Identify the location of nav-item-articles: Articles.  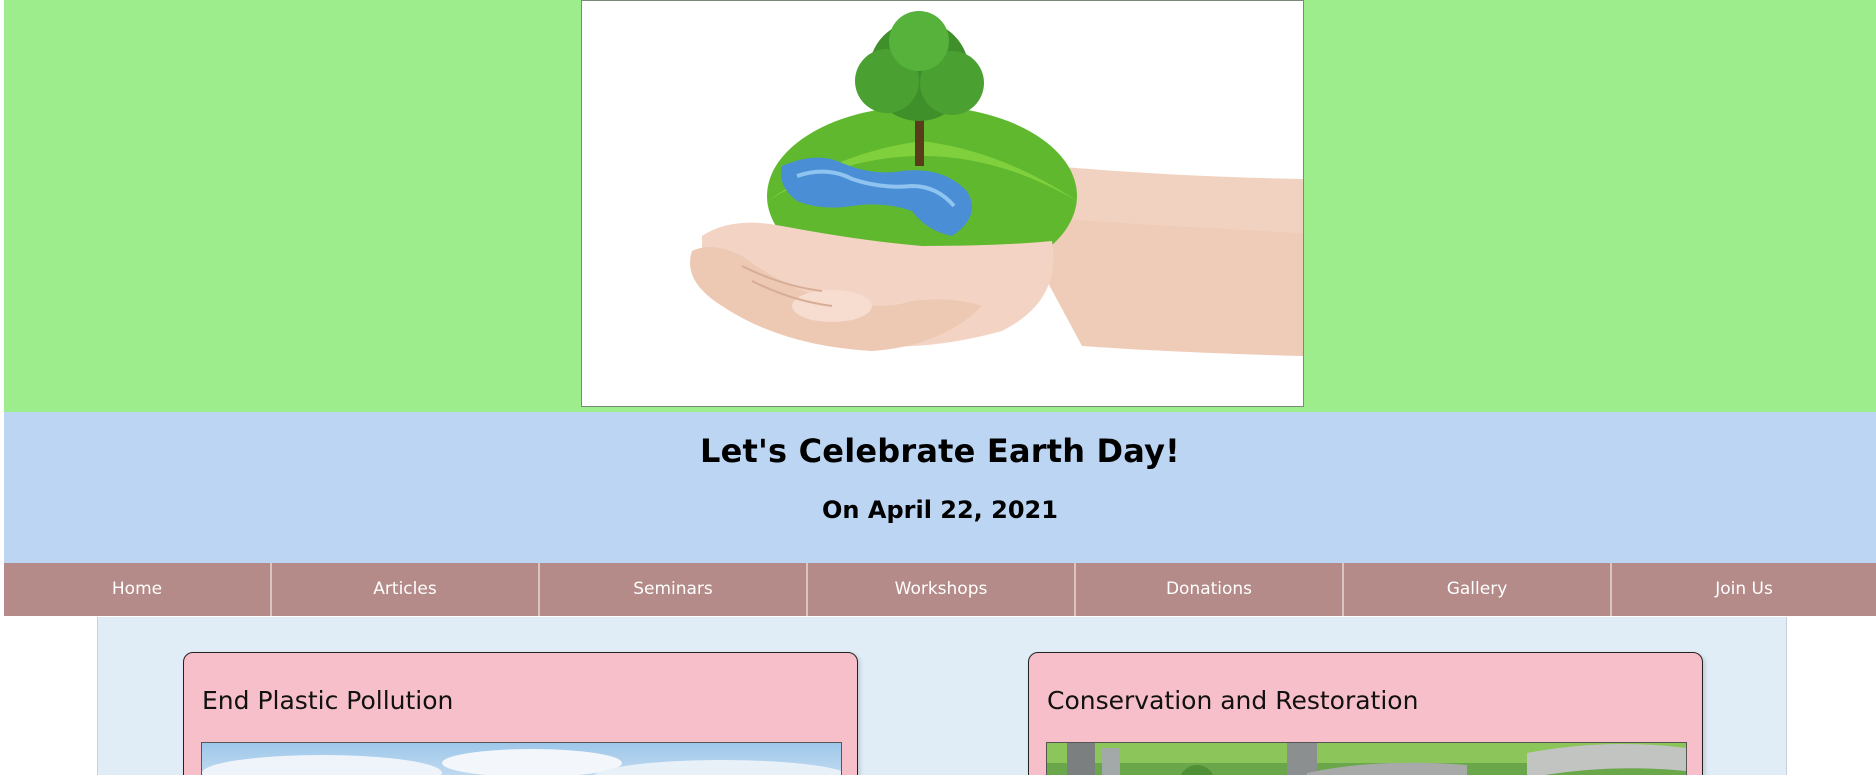
(406, 589).